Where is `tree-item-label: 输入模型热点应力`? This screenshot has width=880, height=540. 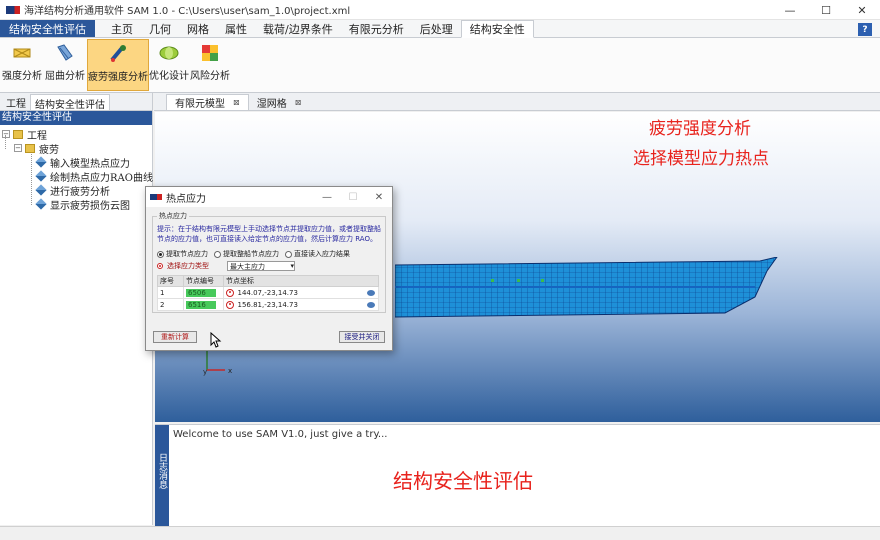 tree-item-label: 输入模型热点应力 is located at coordinates (90, 164).